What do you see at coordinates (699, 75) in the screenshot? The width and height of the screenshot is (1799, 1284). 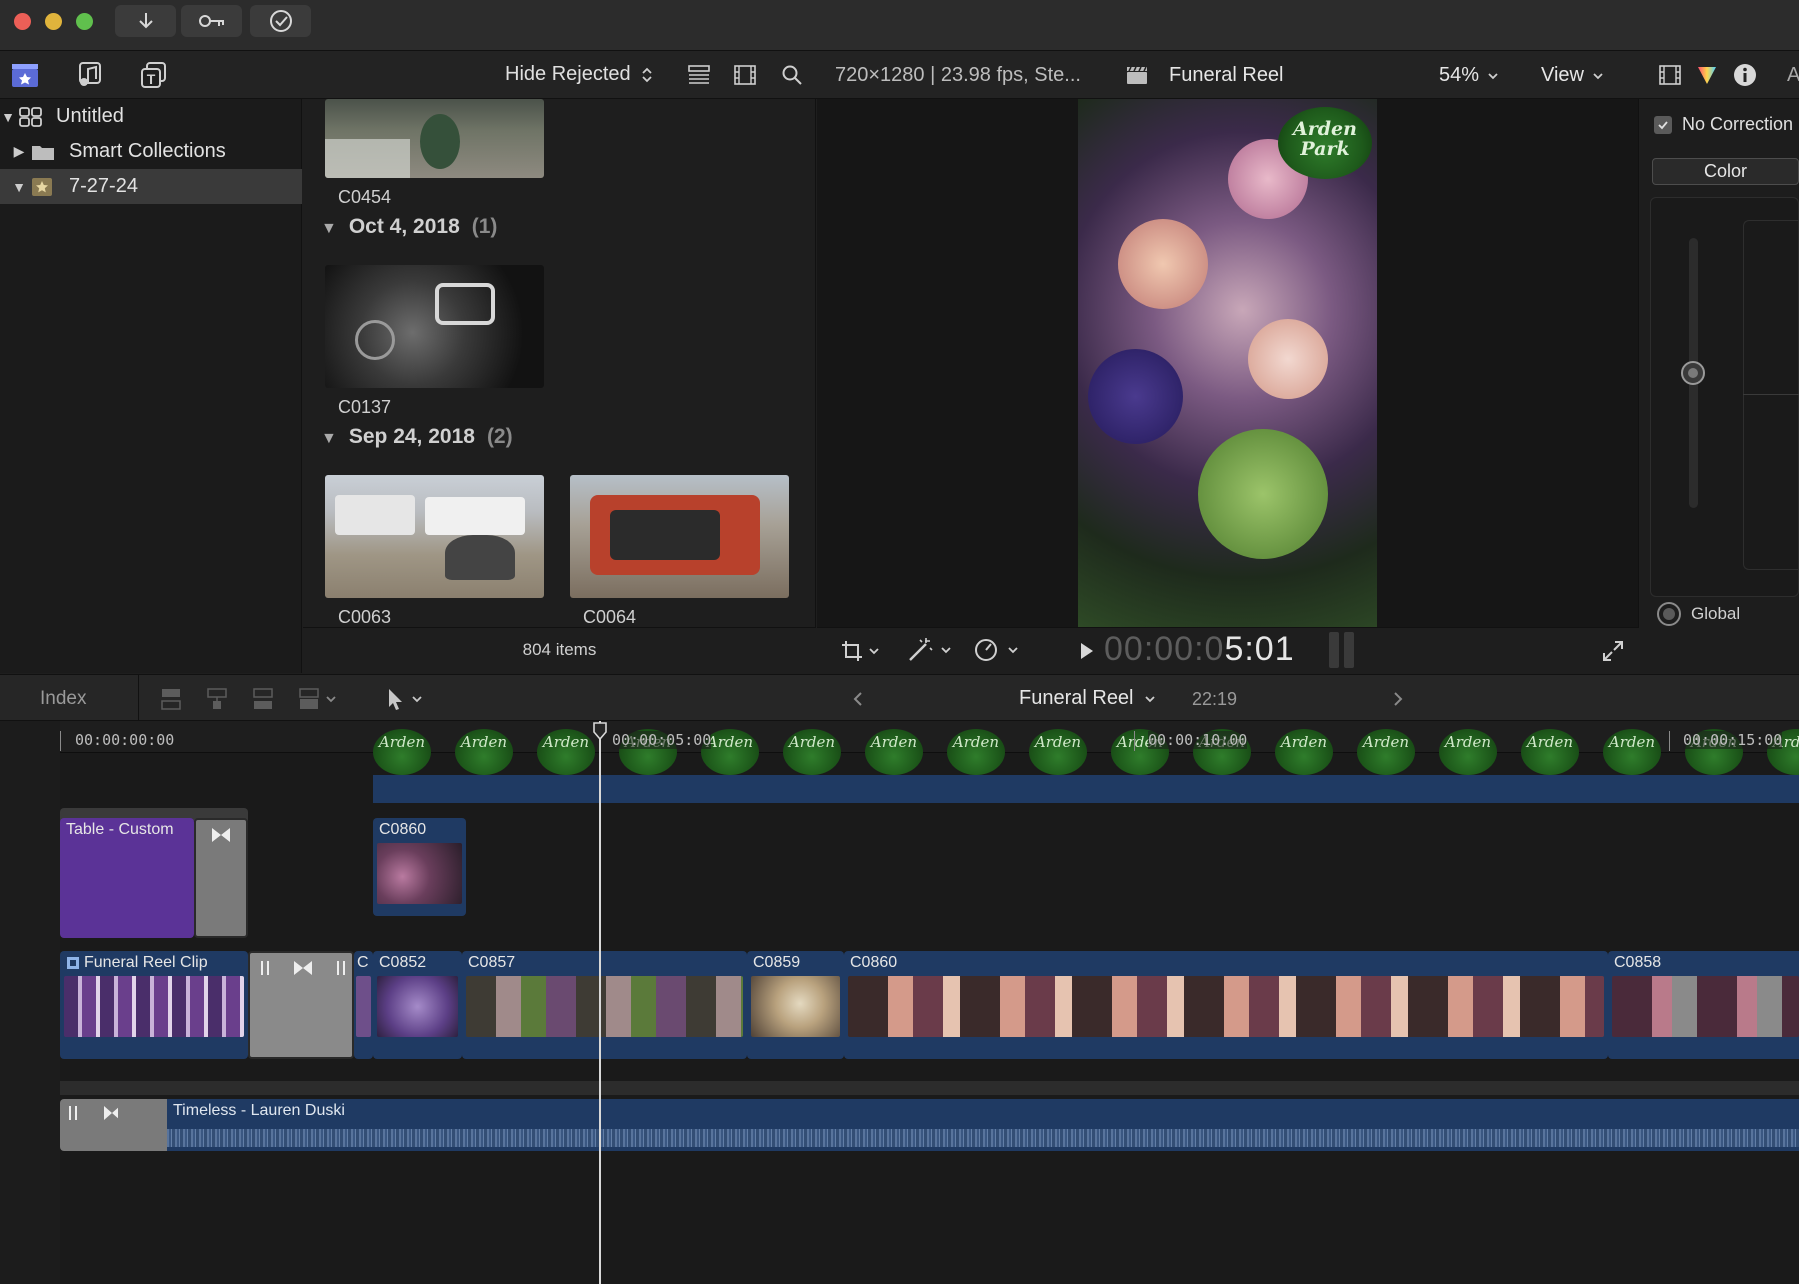 I see `list-view-button` at bounding box center [699, 75].